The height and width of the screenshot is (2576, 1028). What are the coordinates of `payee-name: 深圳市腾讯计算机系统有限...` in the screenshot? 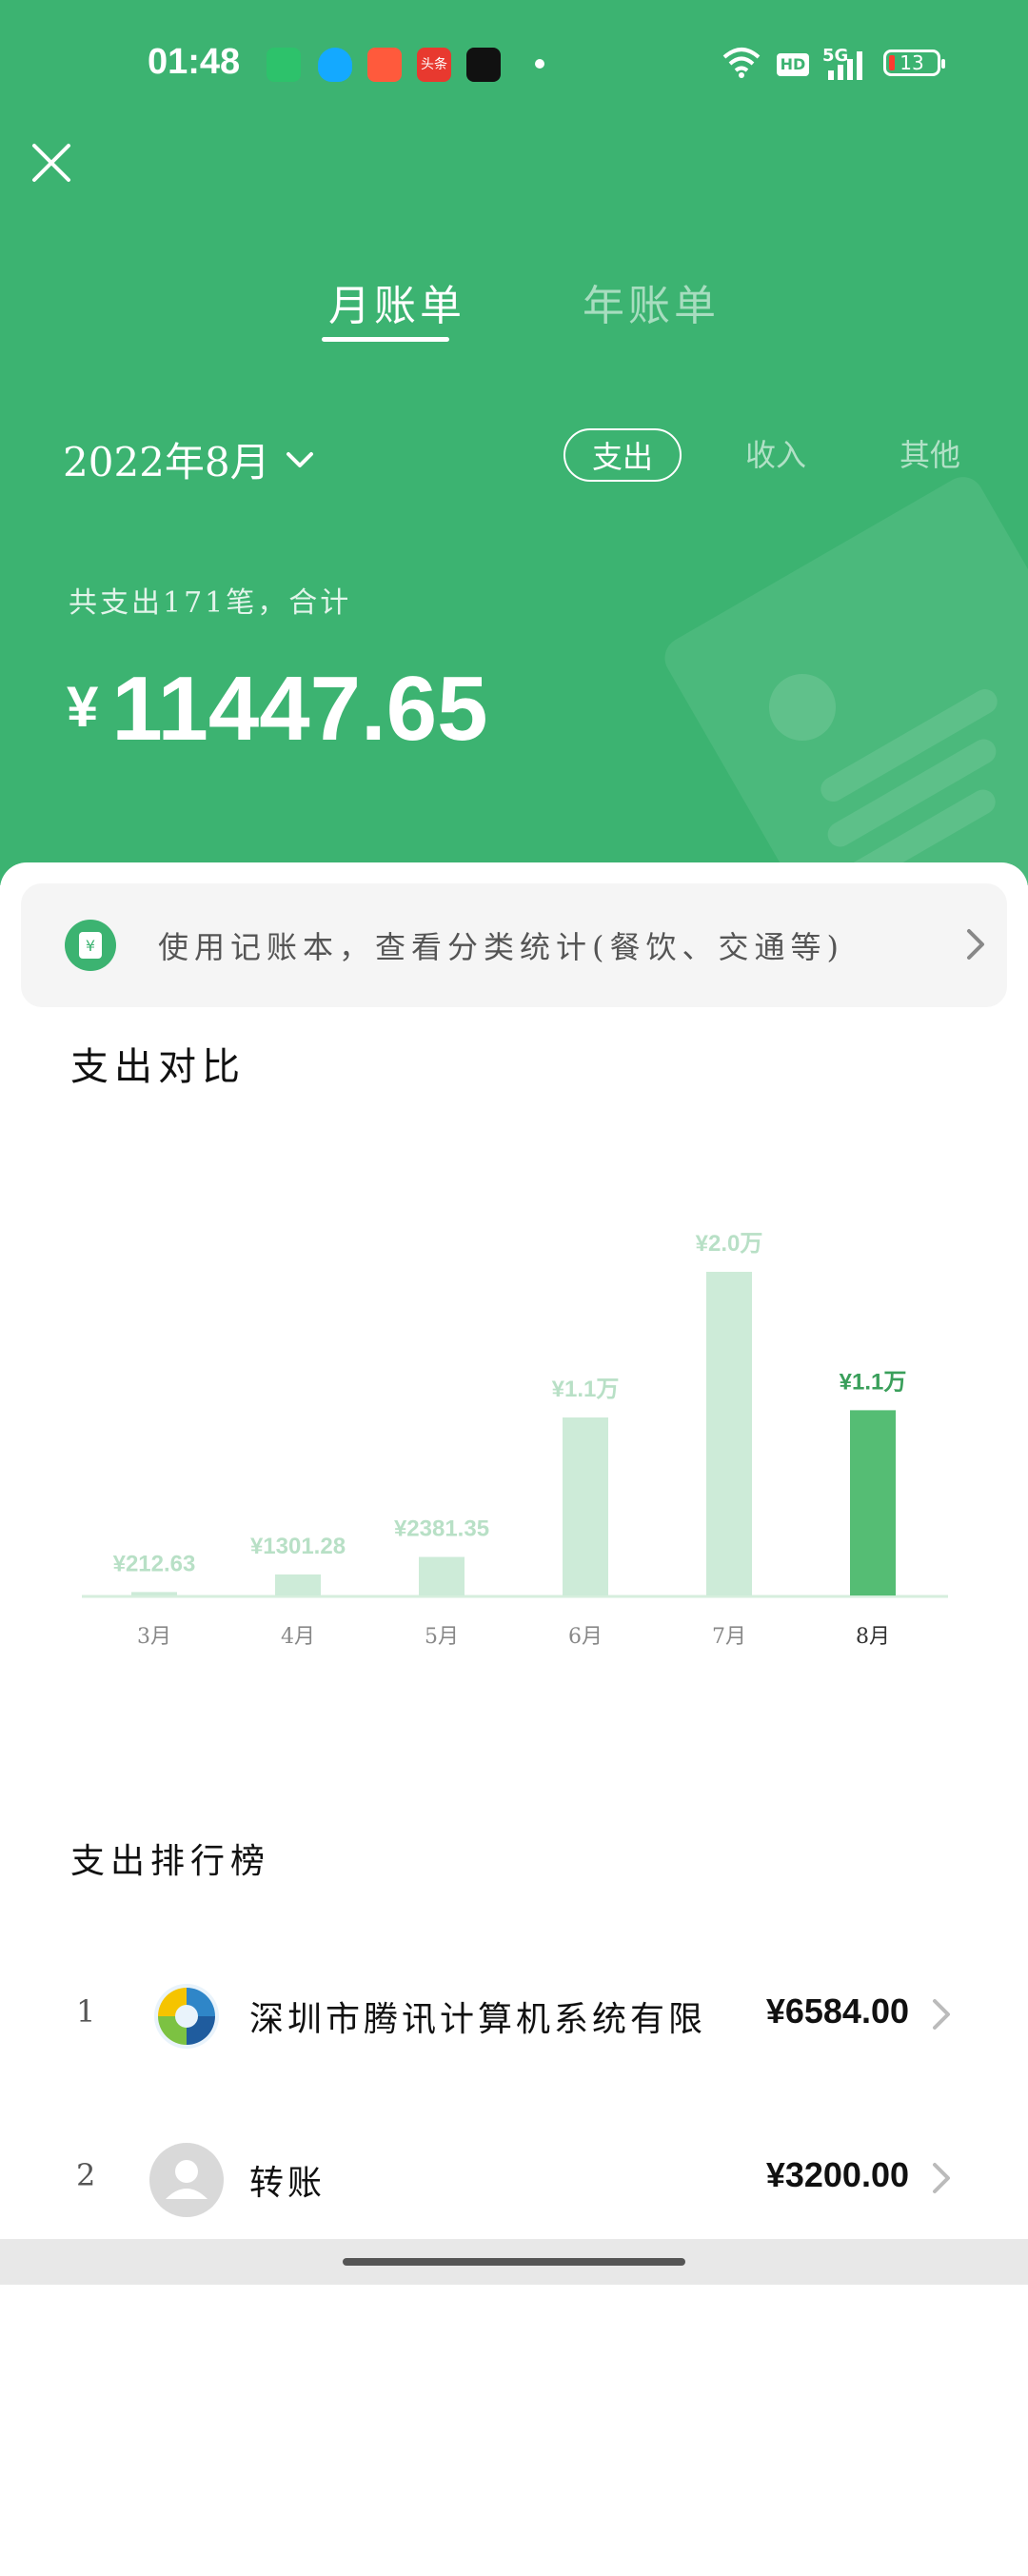 It's located at (477, 2020).